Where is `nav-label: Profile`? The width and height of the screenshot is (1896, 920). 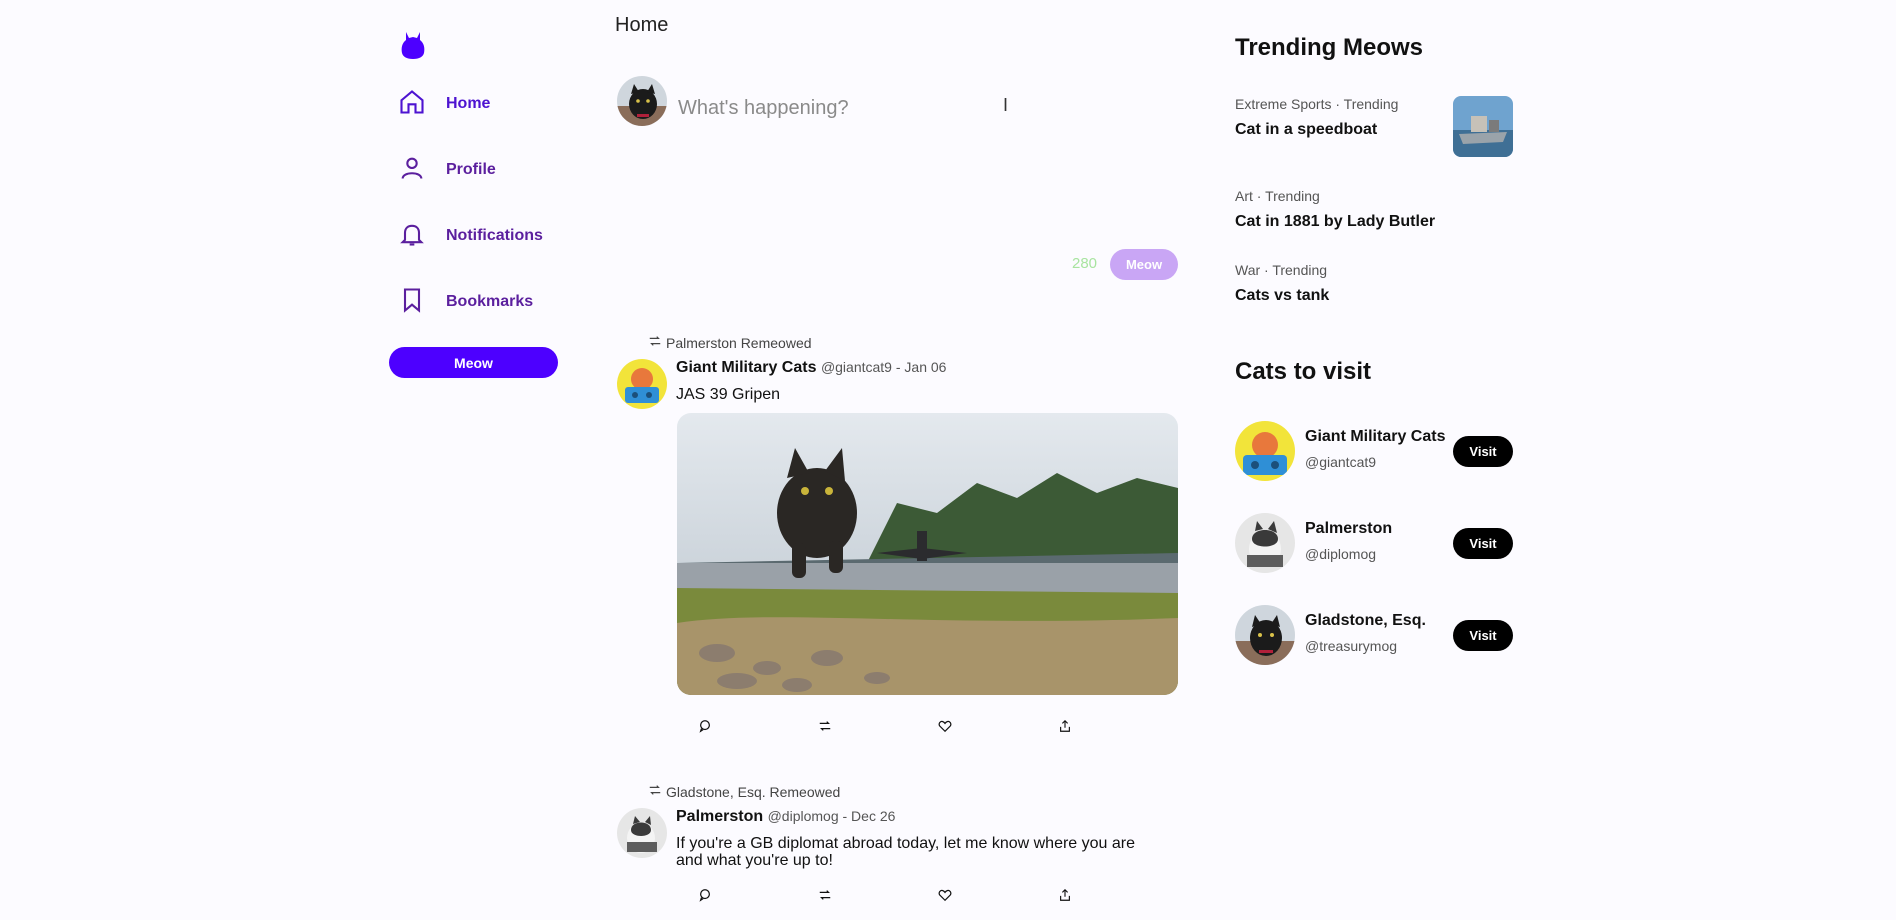 nav-label: Profile is located at coordinates (471, 169).